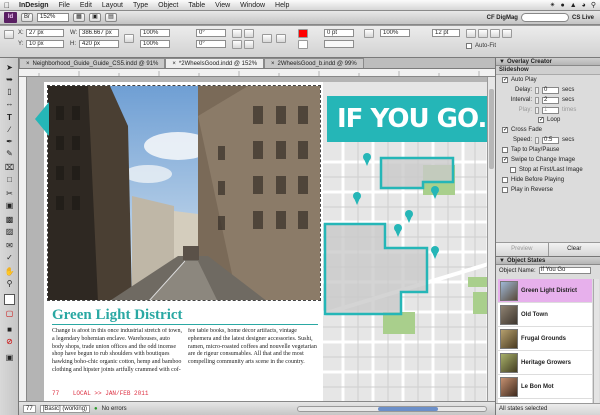 Image resolution: width=600 pixels, height=415 pixels. What do you see at coordinates (9, 153) in the screenshot?
I see `pencil-tool-icon: ✎` at bounding box center [9, 153].